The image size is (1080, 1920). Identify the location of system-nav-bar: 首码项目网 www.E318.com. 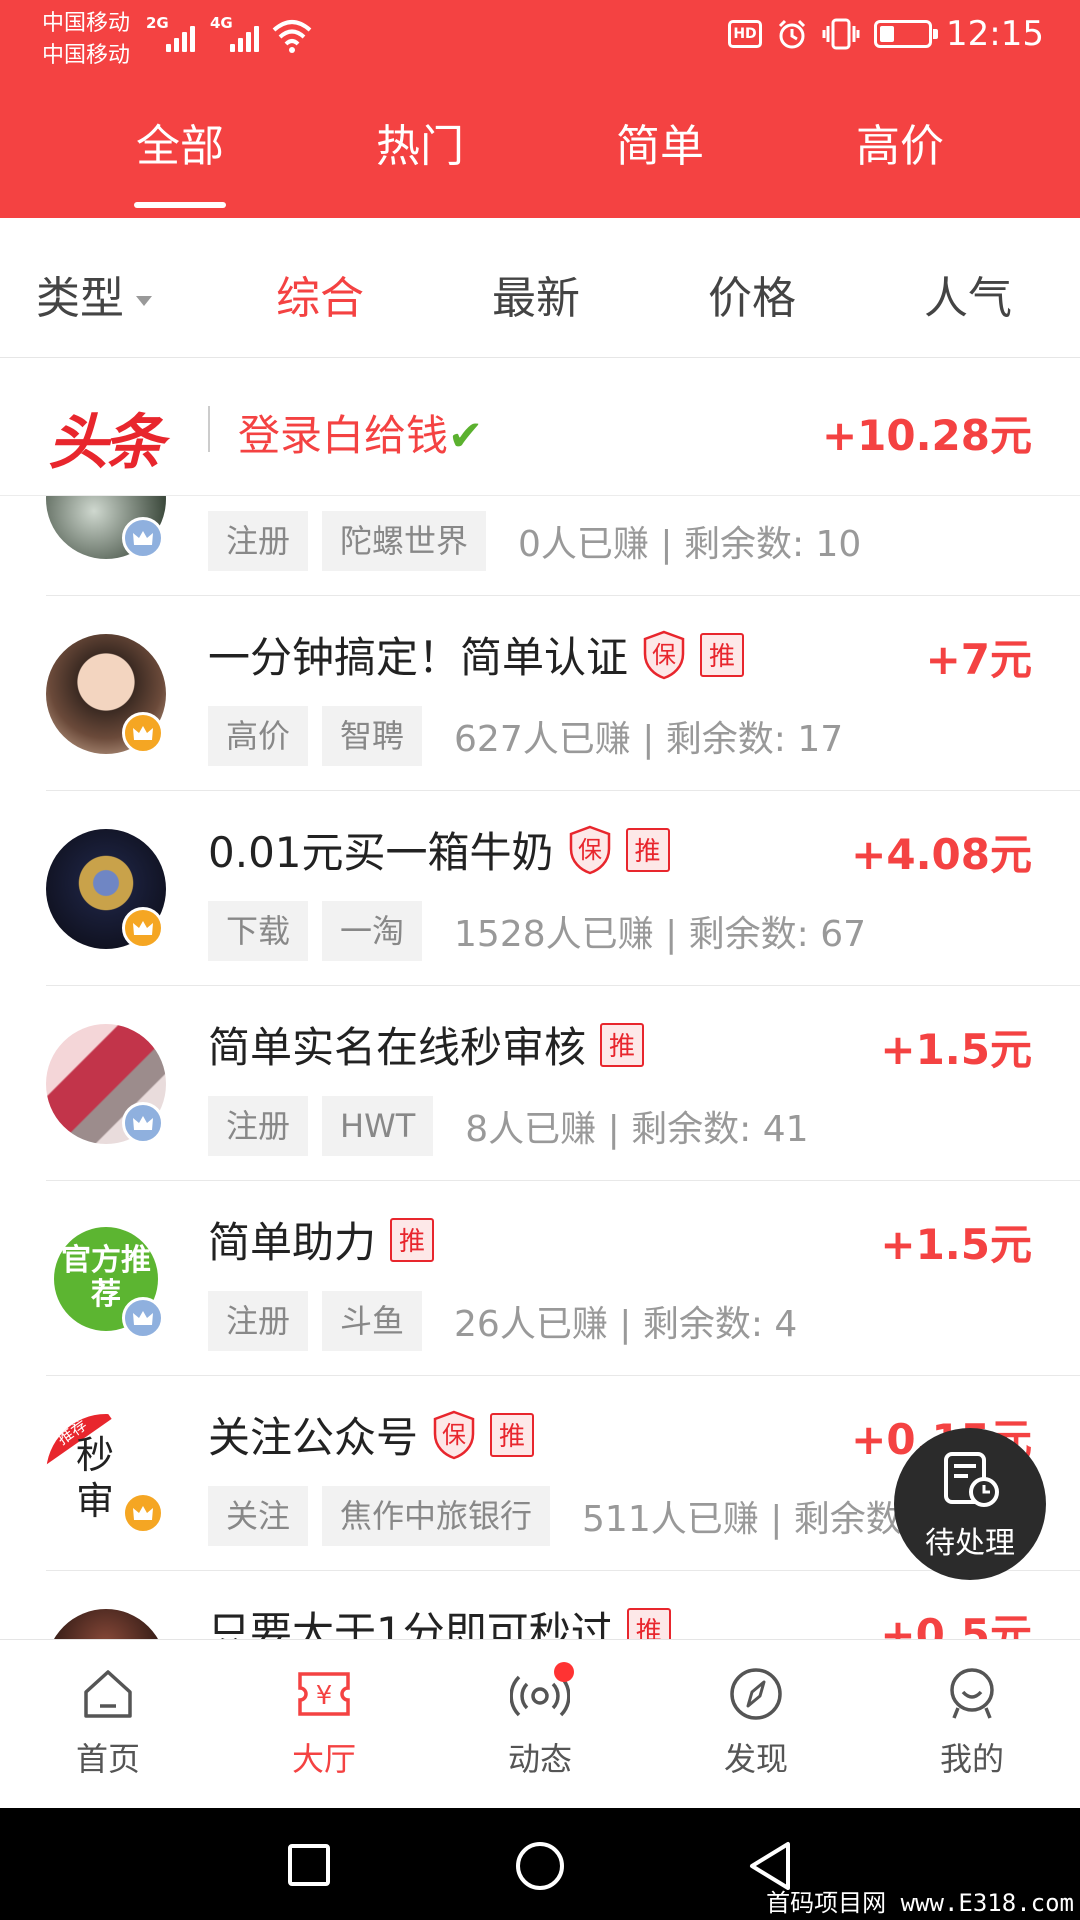
(540, 1864).